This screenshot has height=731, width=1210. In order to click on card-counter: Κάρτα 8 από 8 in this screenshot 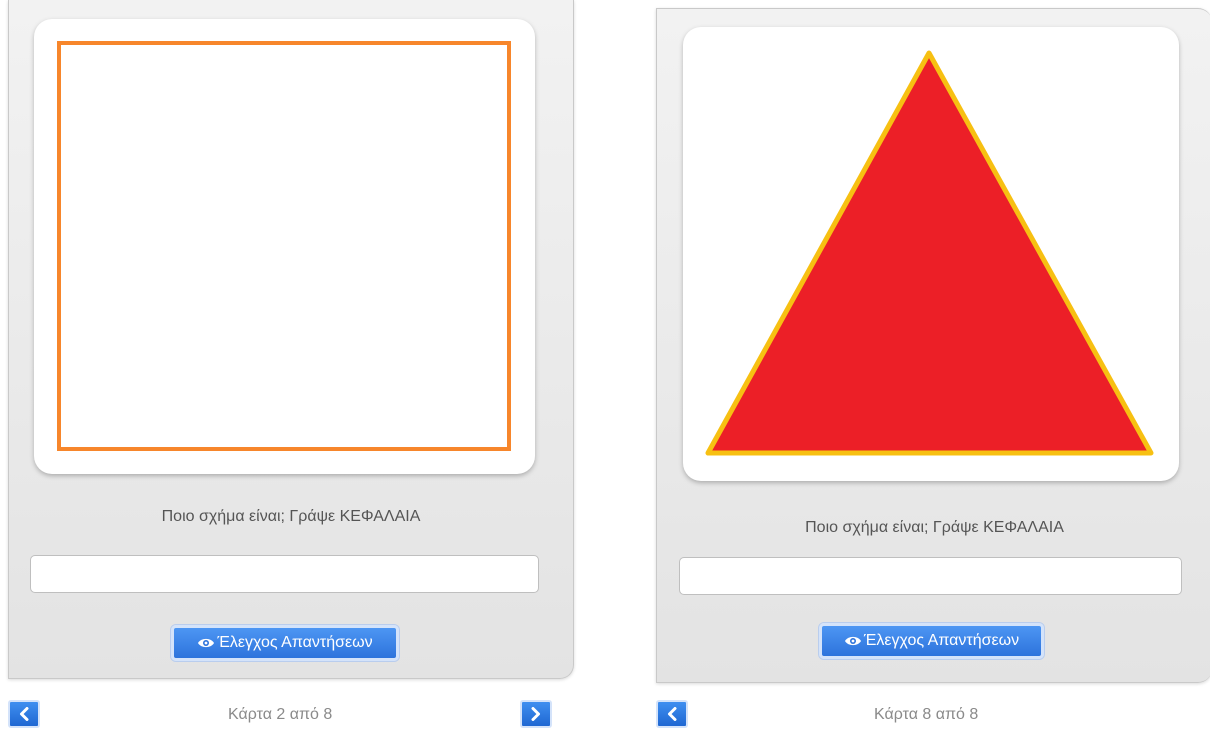, I will do `click(926, 714)`.